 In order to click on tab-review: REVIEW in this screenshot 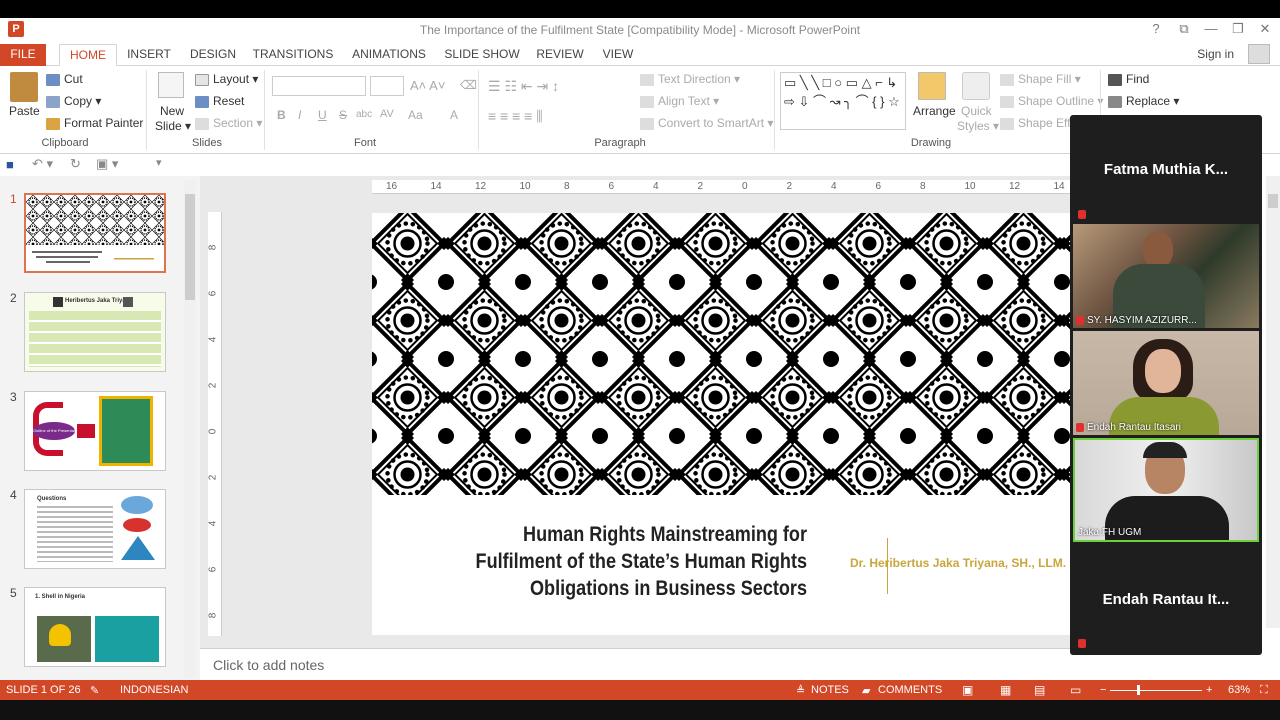, I will do `click(560, 55)`.